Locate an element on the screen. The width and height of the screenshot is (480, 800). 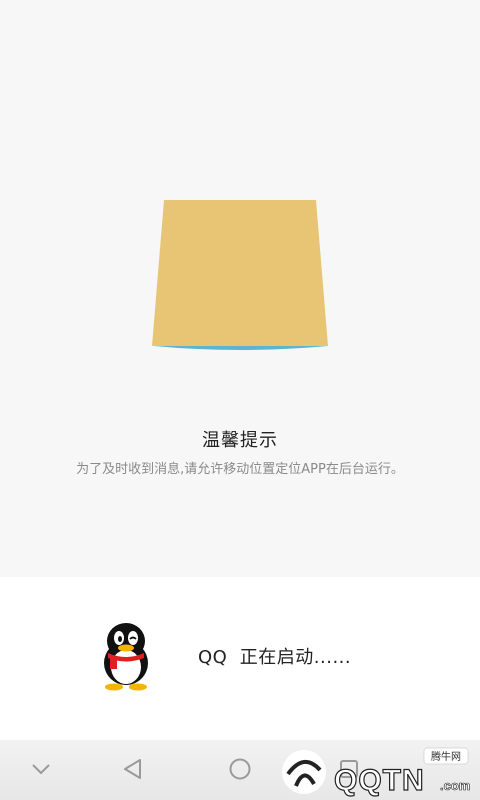
home-circle-icon is located at coordinates (240, 769).